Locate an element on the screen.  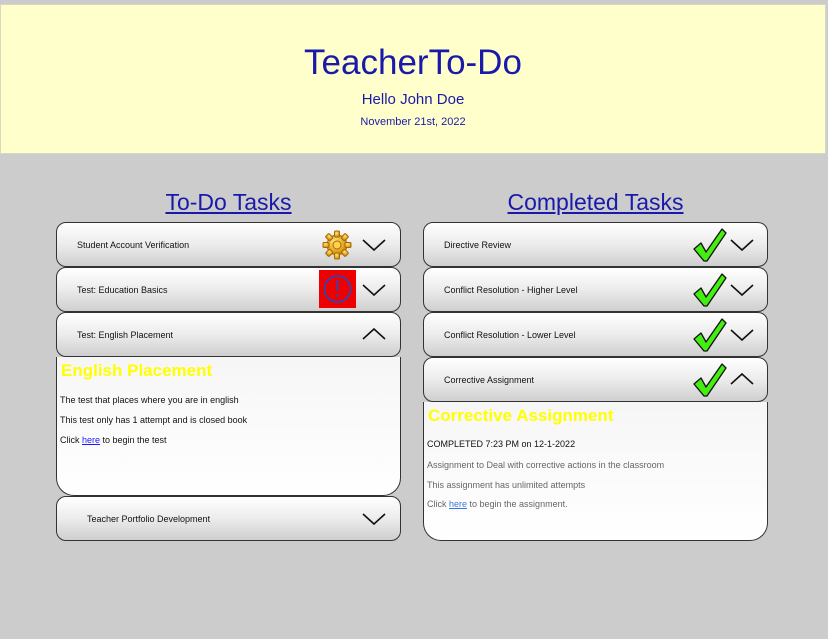
panel-begin-instruction: Click here to begin the assignment. is located at coordinates (497, 504).